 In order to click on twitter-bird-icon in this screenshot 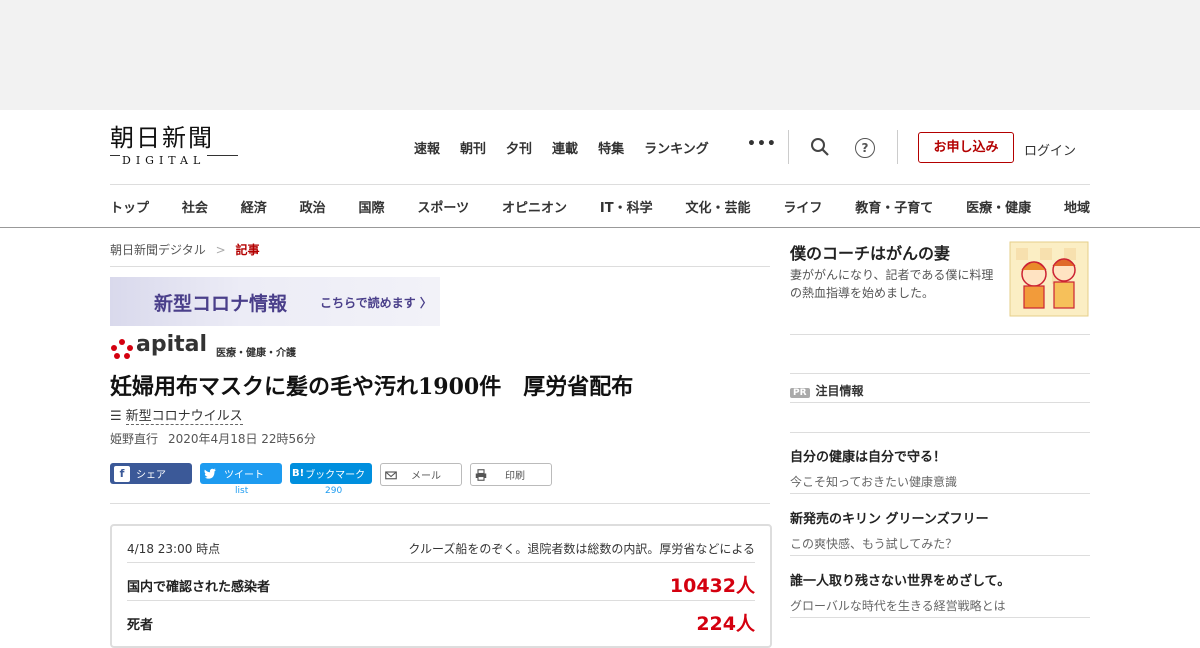, I will do `click(210, 473)`.